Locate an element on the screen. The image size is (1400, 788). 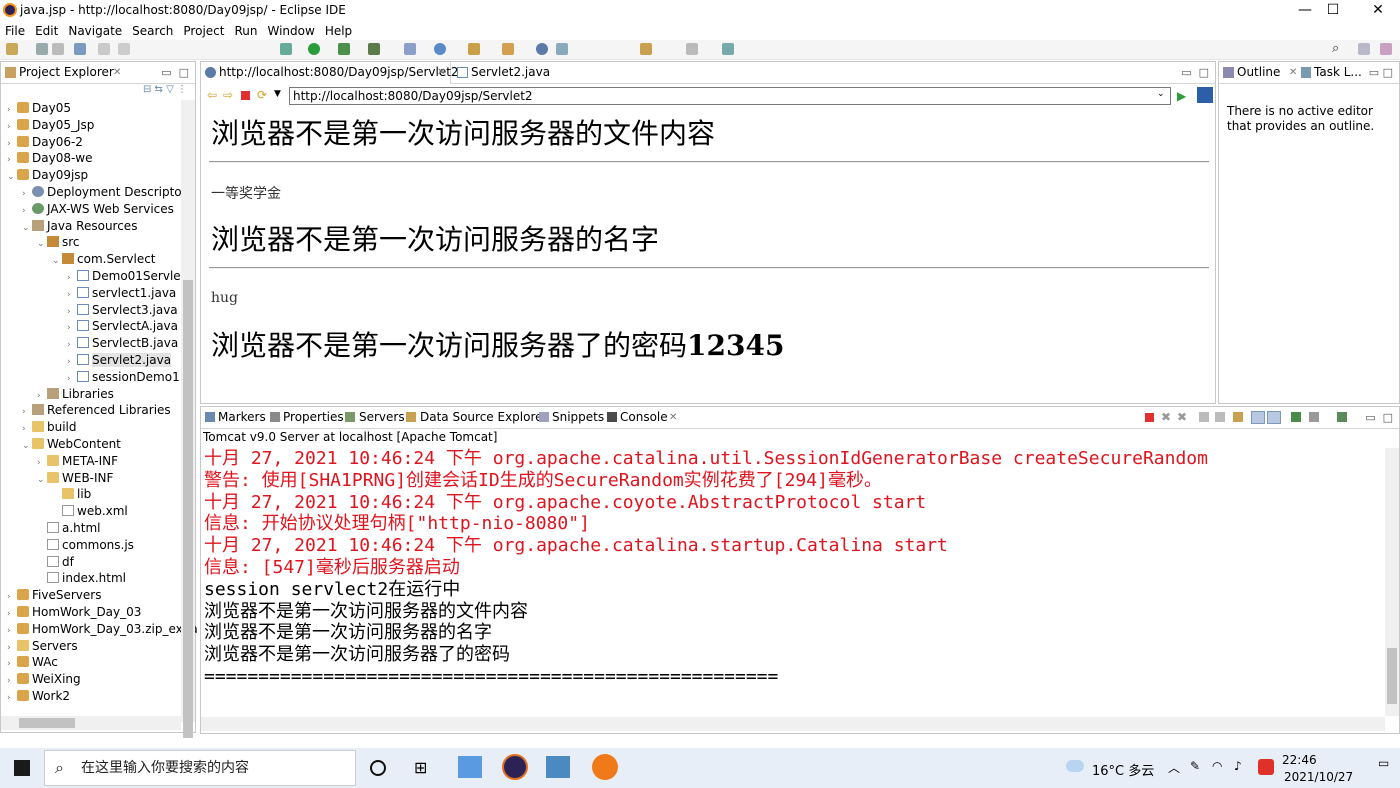
web-browser-icon is located at coordinates (542, 49).